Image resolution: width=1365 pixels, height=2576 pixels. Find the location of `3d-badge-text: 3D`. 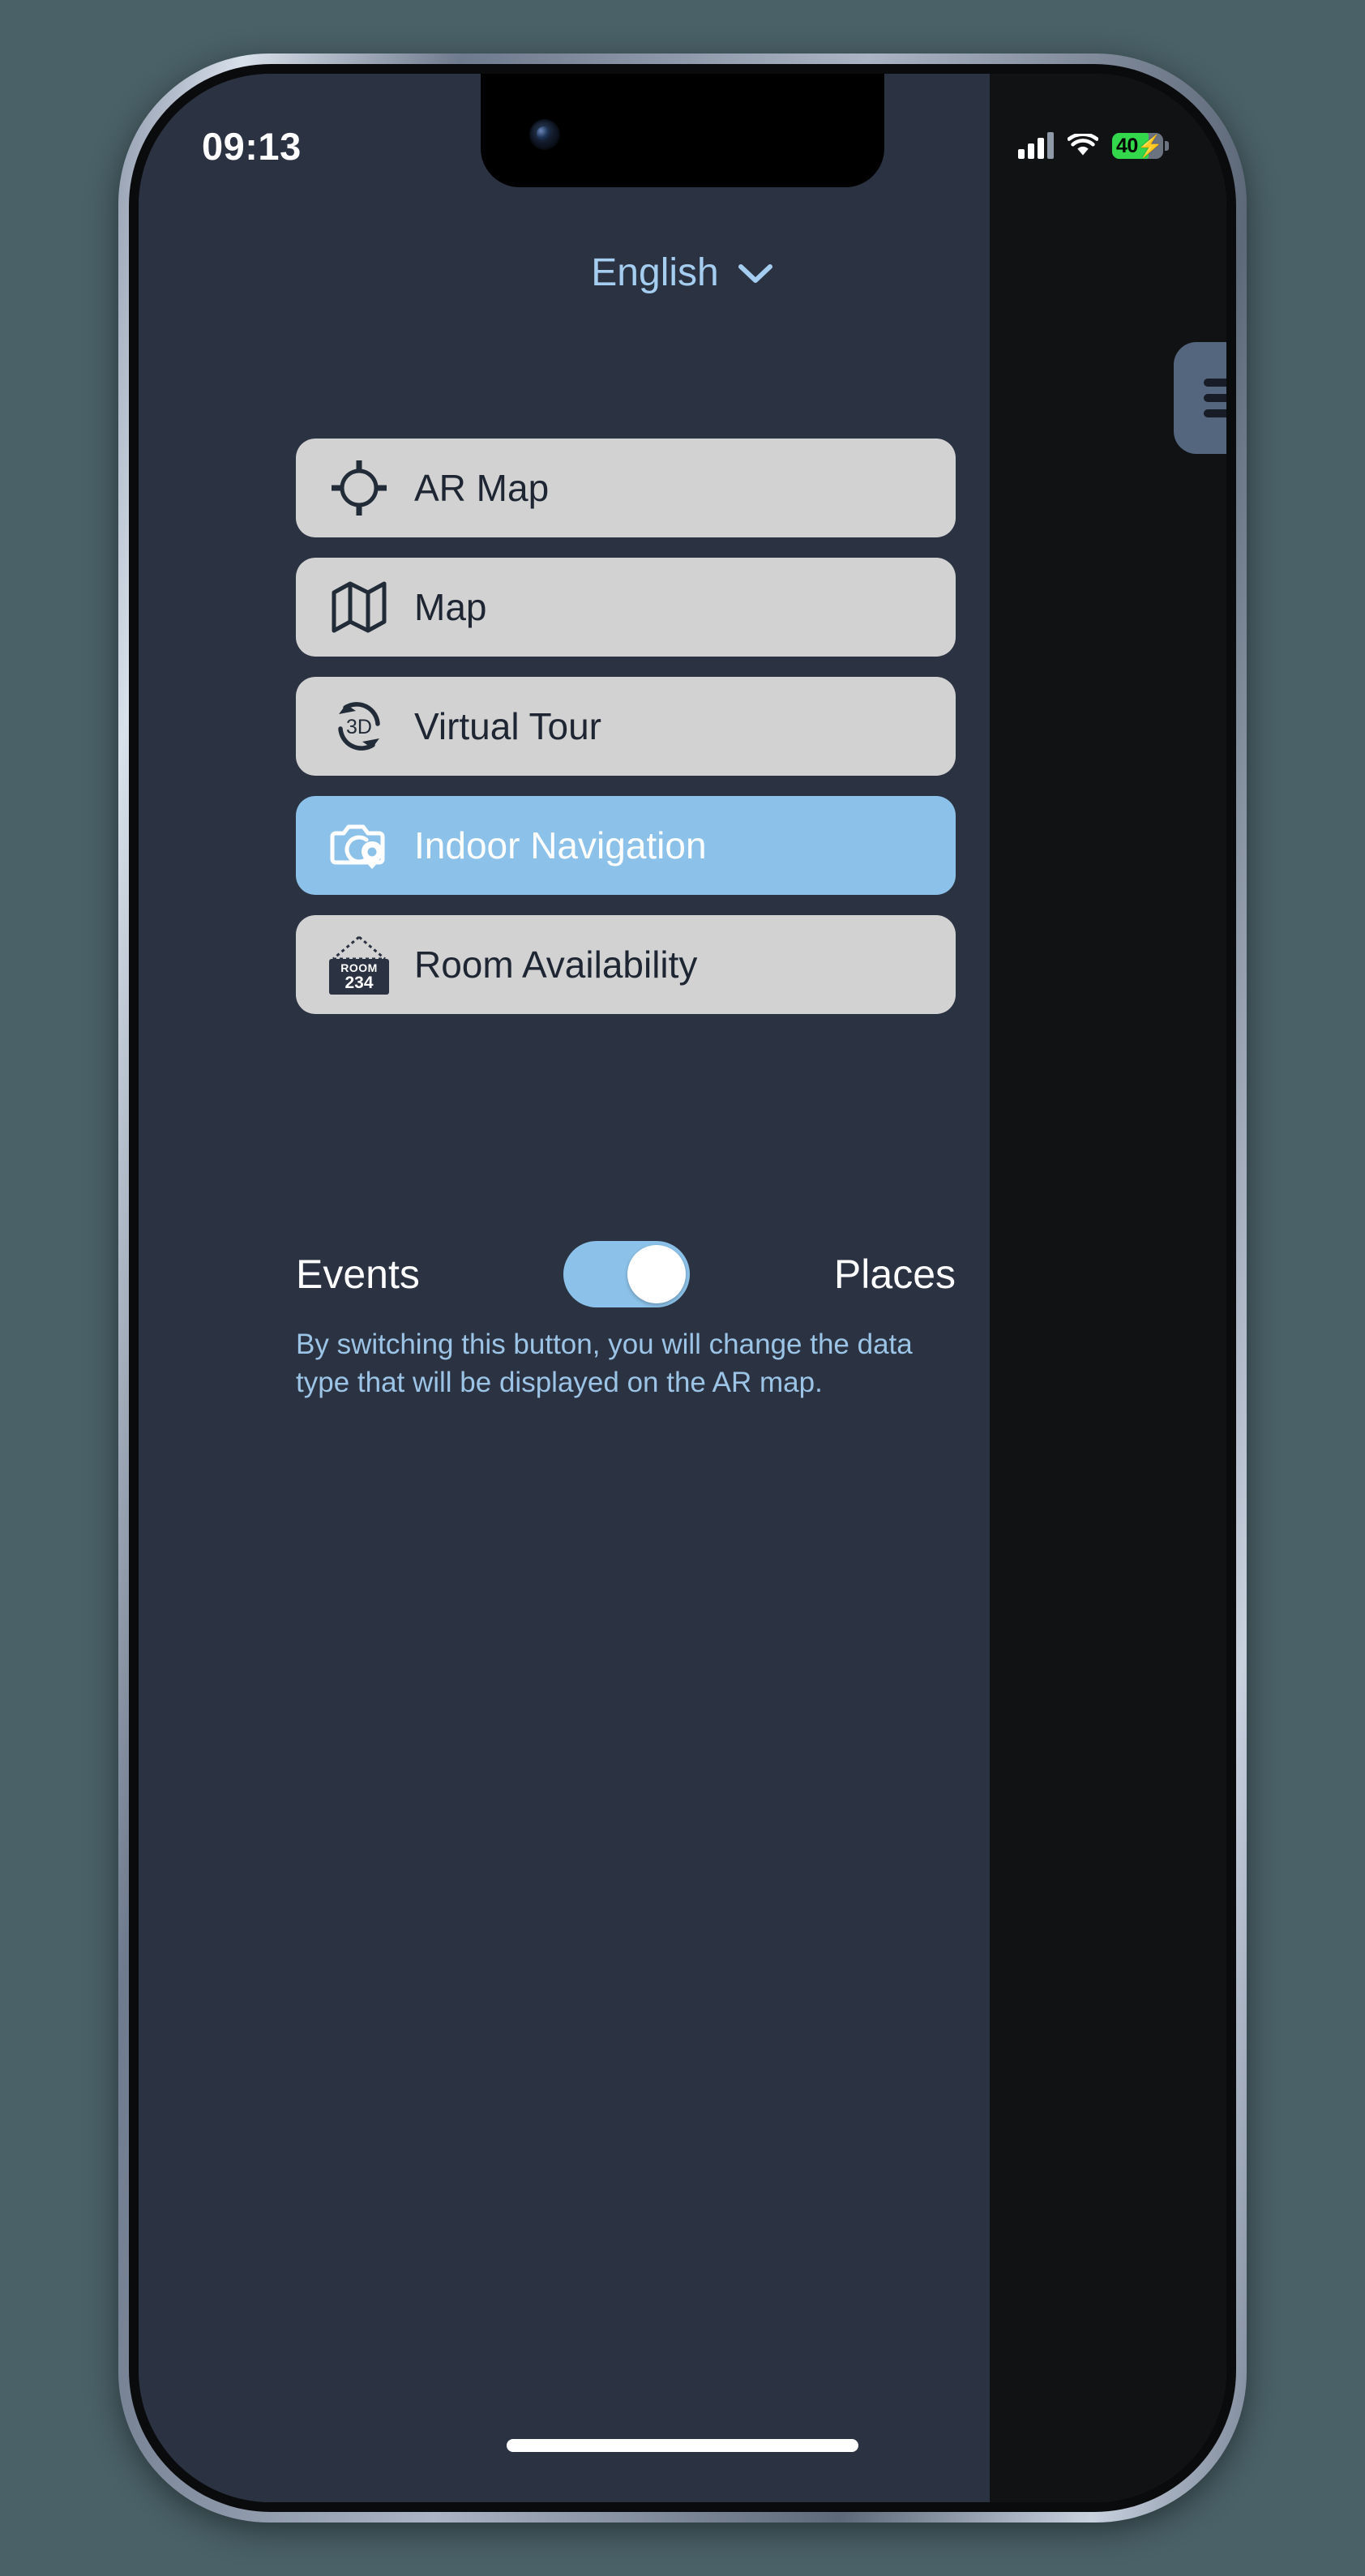

3d-badge-text: 3D is located at coordinates (359, 727).